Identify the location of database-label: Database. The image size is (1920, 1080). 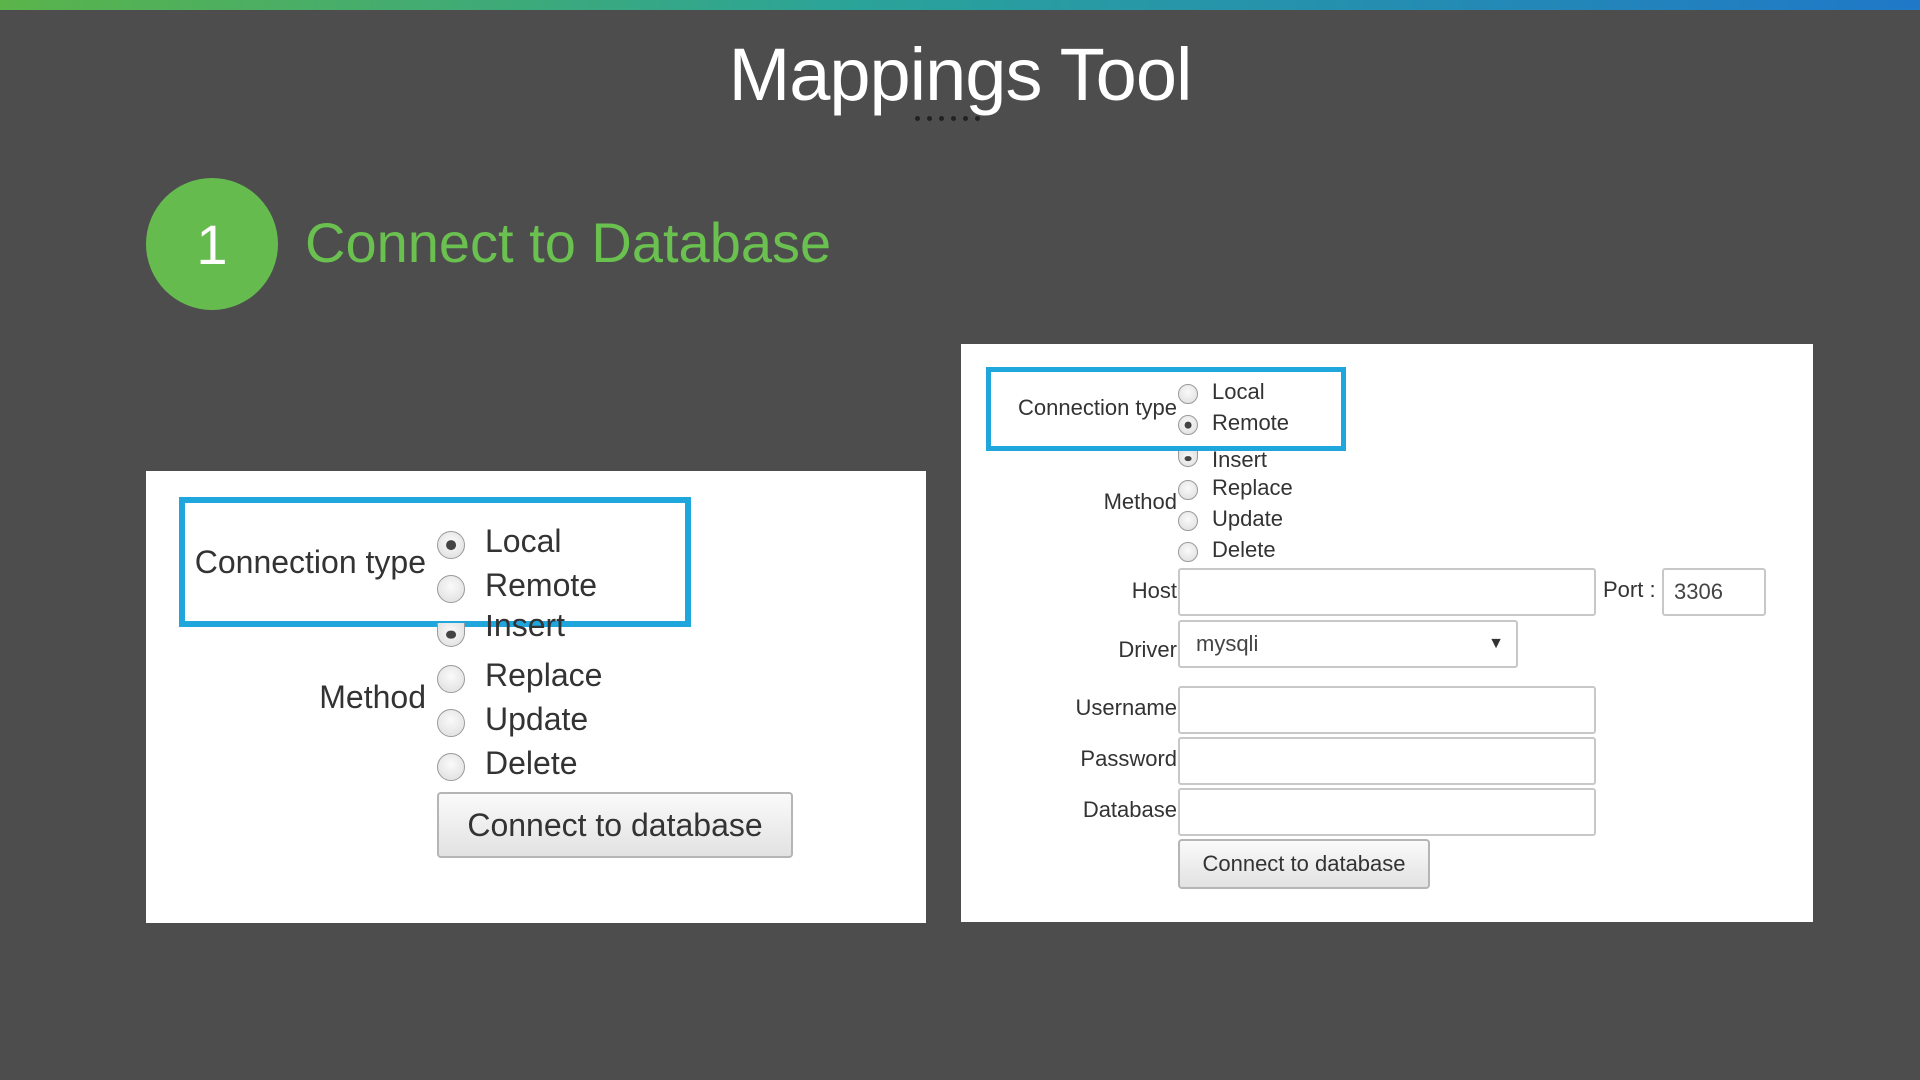
(1129, 809).